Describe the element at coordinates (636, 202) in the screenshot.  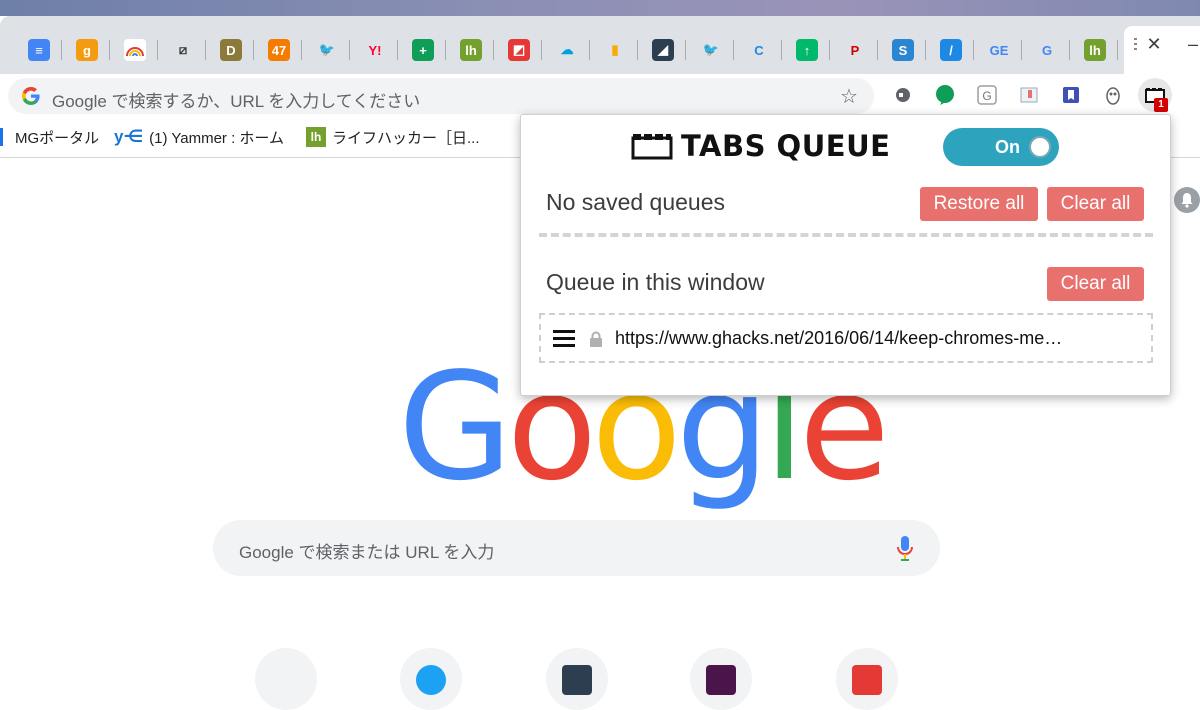
I see `saved-queues-heading: No saved queues` at that location.